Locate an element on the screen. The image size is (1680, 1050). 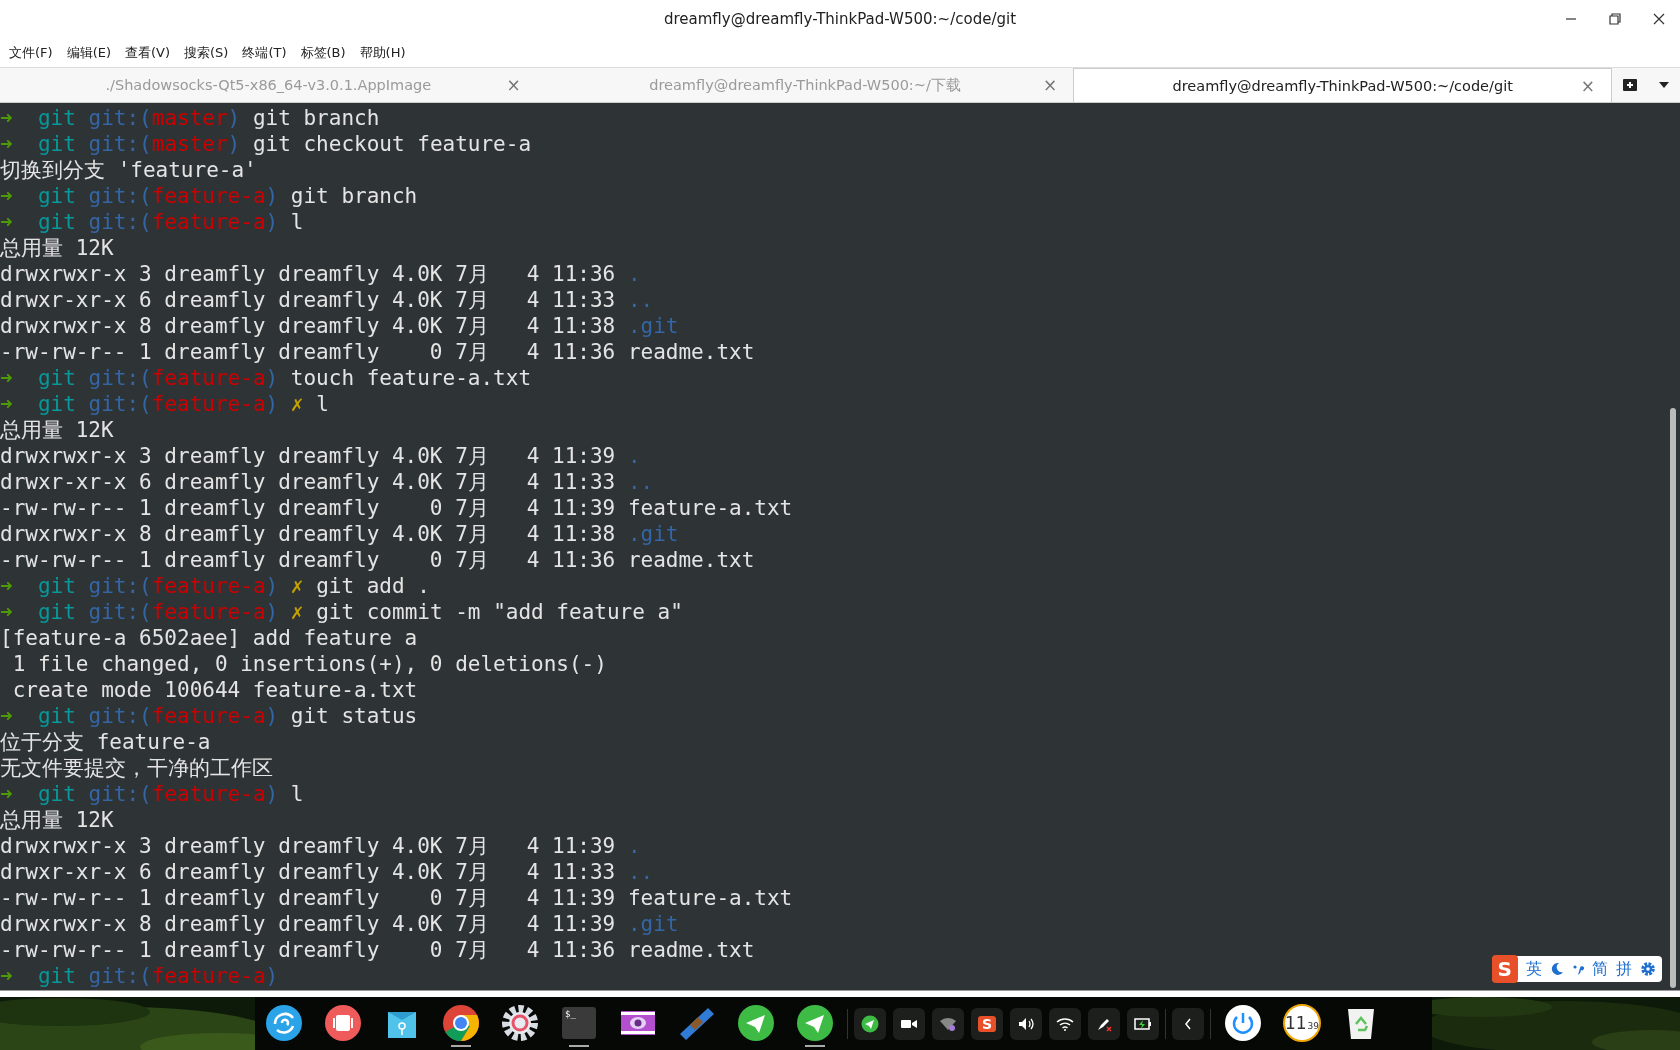
terminal-line: ➜ git git:(master) git branch is located at coordinates (190, 118).